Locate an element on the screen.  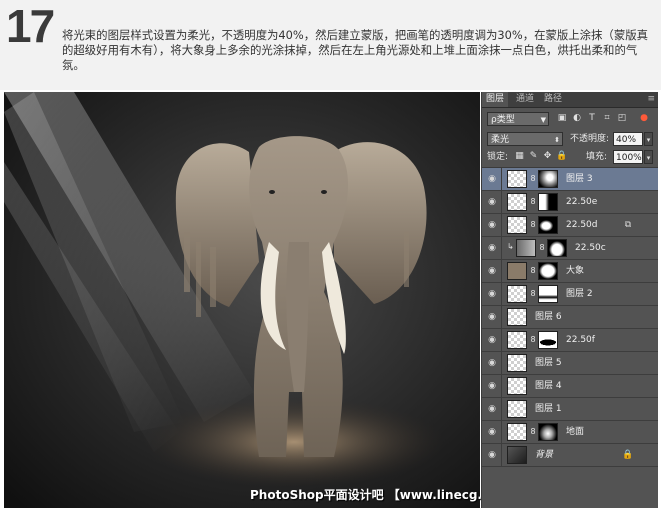
layer-name: 大象 is located at coordinates (575, 271).